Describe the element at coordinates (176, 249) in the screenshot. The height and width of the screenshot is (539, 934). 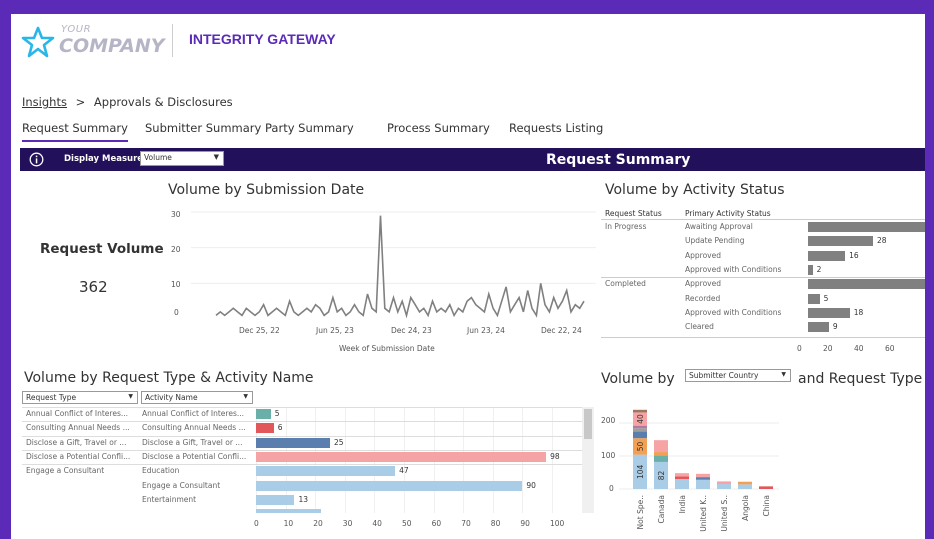
I see `y-tick-label: 20` at that location.